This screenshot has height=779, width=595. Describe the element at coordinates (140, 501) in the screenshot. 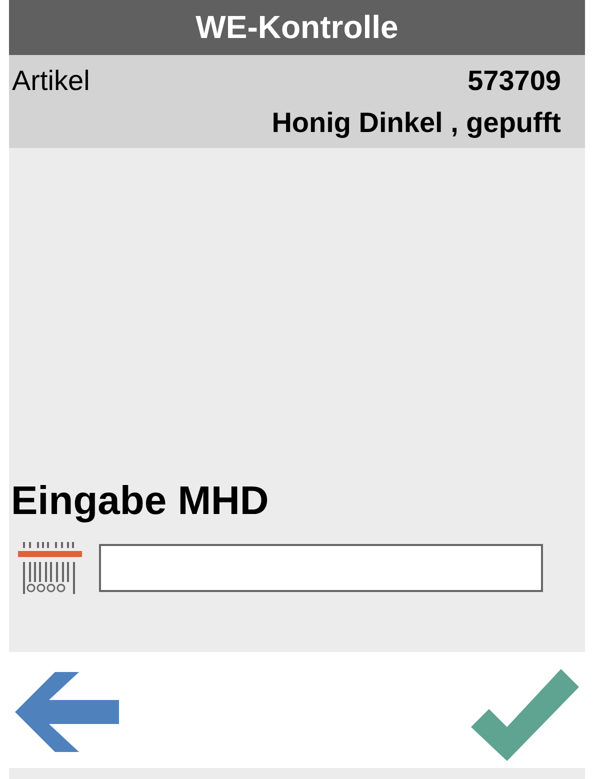

I see `entry-label: Eingabe MHD` at that location.